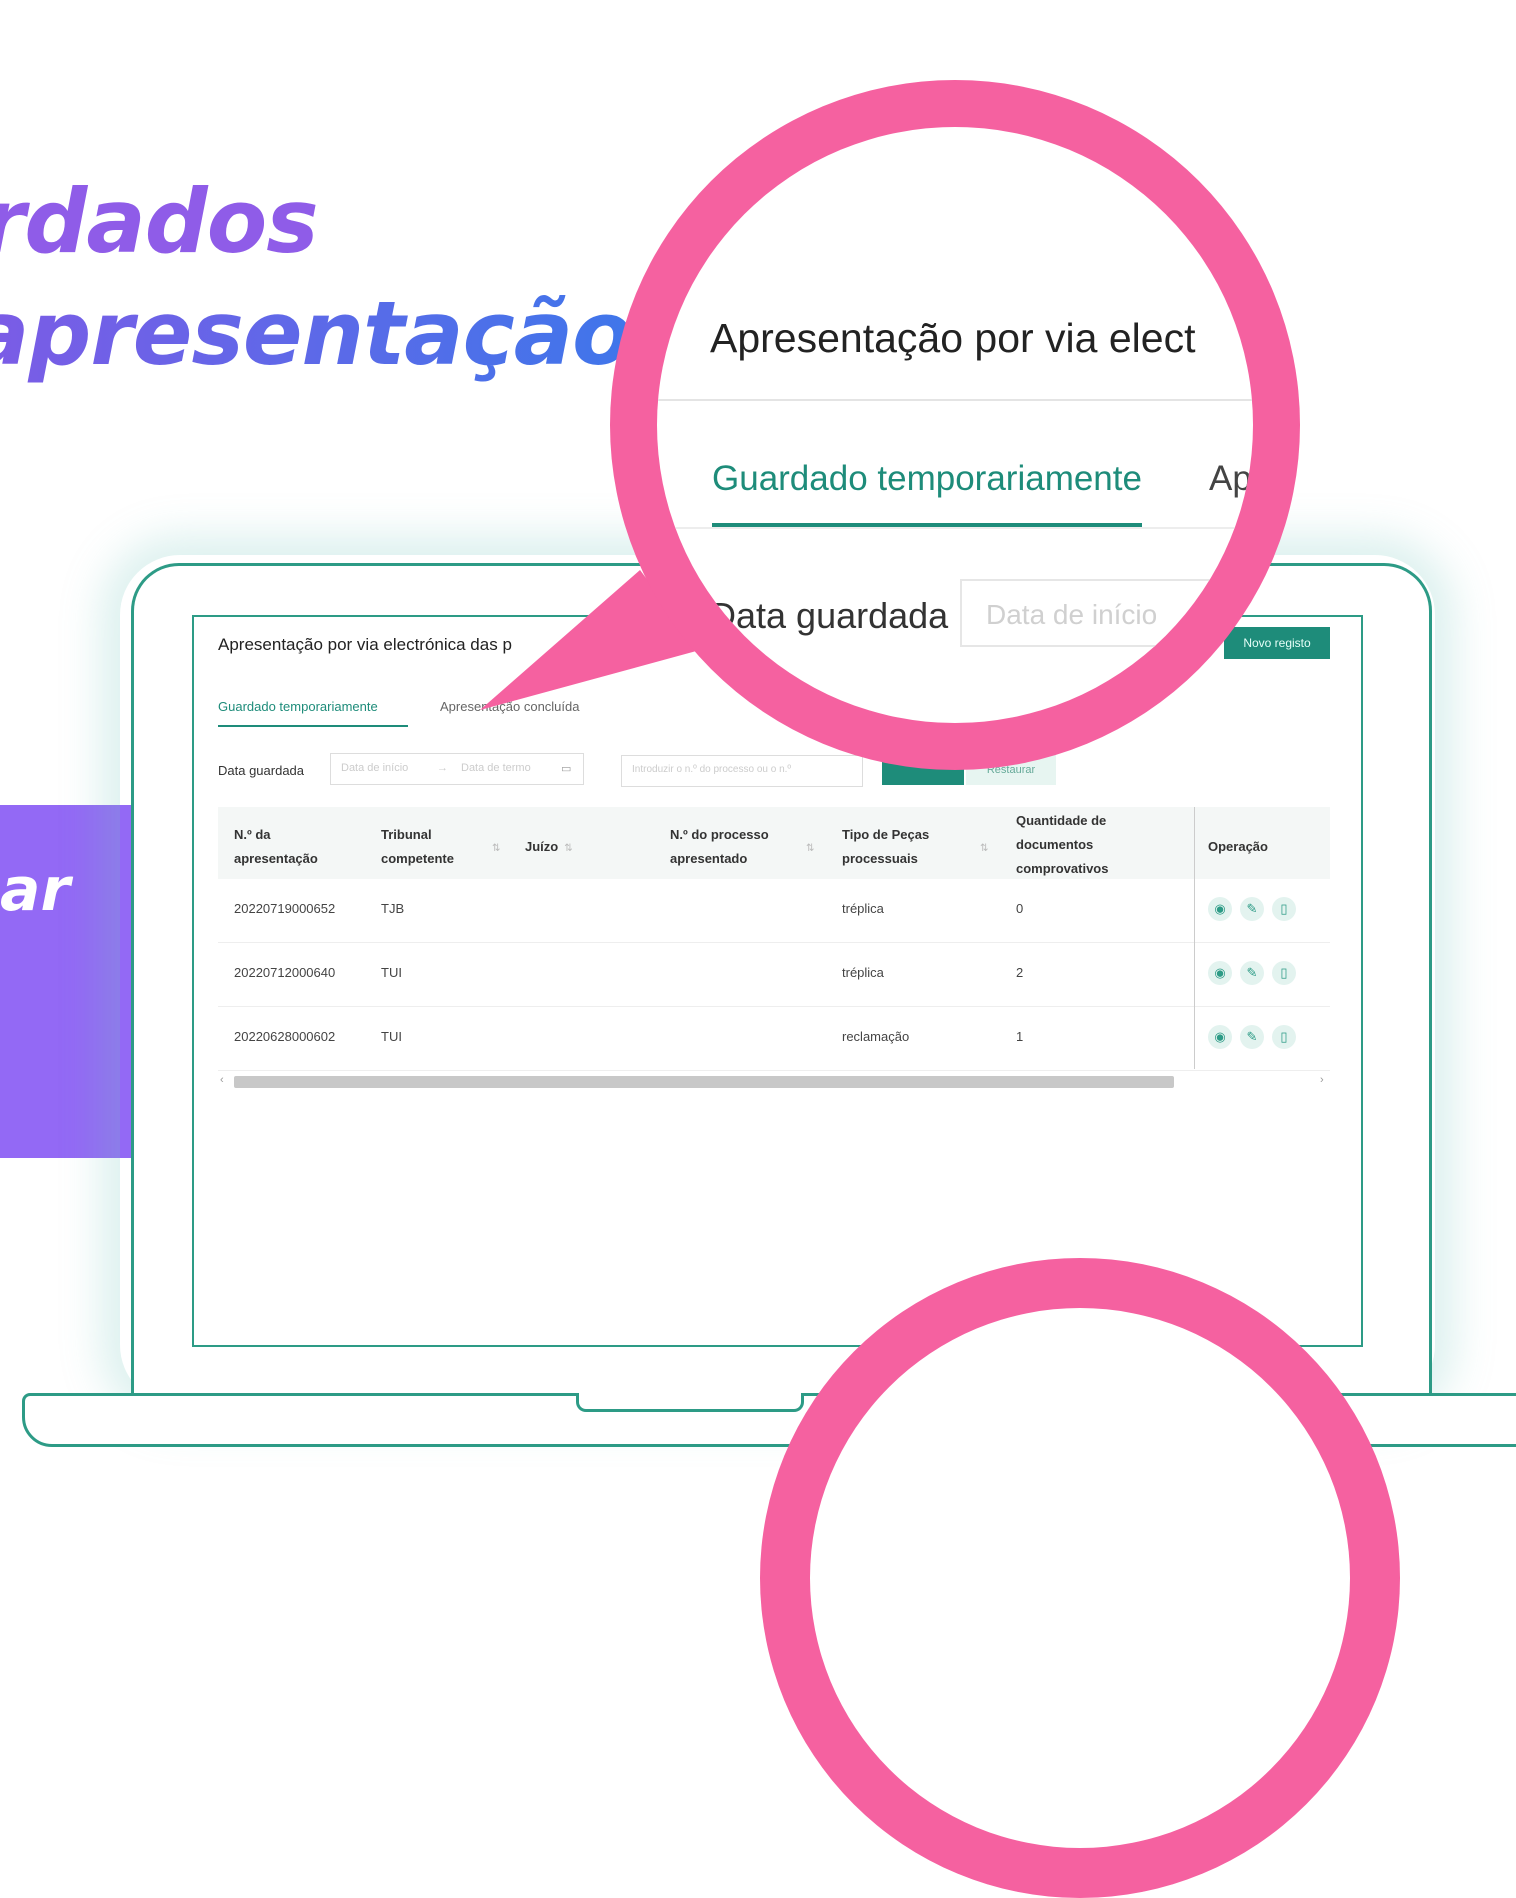 Image resolution: width=1516 pixels, height=1898 pixels. I want to click on magnified-filter-label: Data guardada, so click(829, 615).